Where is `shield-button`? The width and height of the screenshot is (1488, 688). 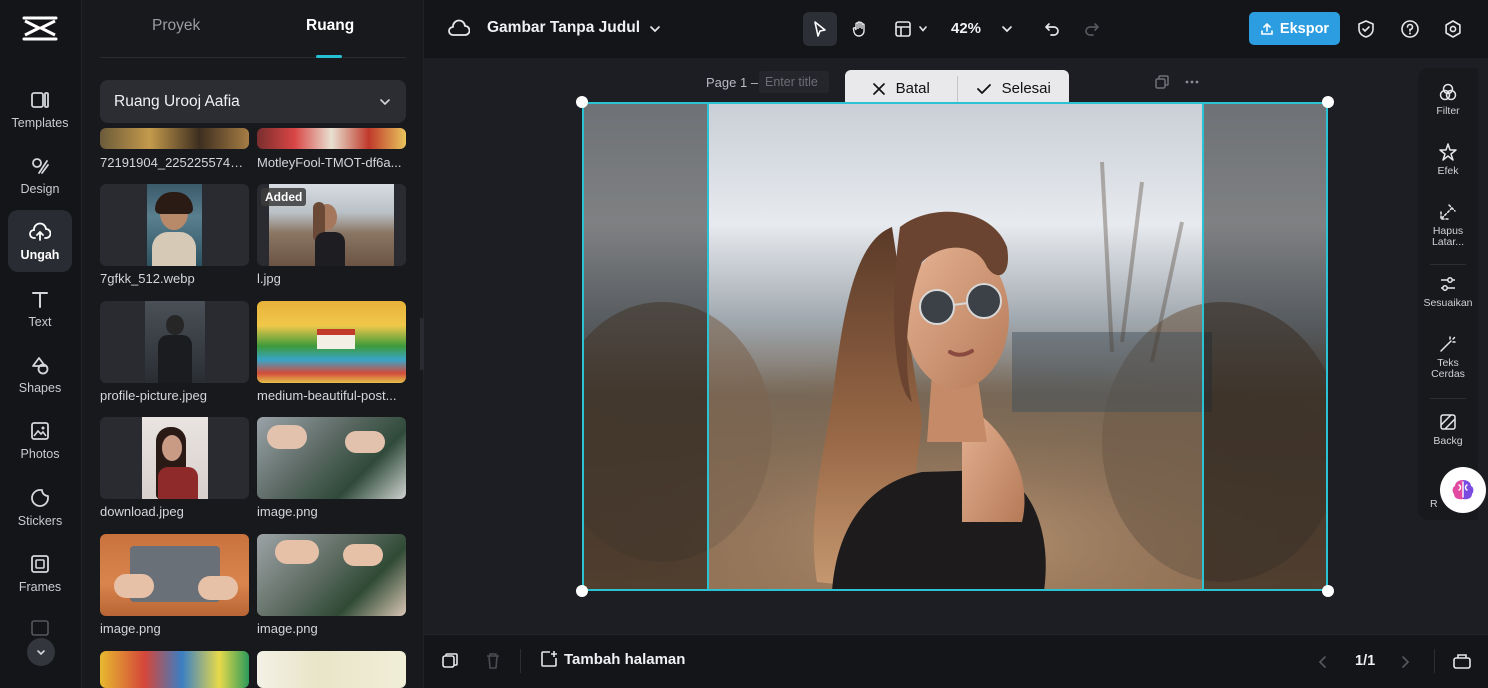
shield-button is located at coordinates (1366, 29).